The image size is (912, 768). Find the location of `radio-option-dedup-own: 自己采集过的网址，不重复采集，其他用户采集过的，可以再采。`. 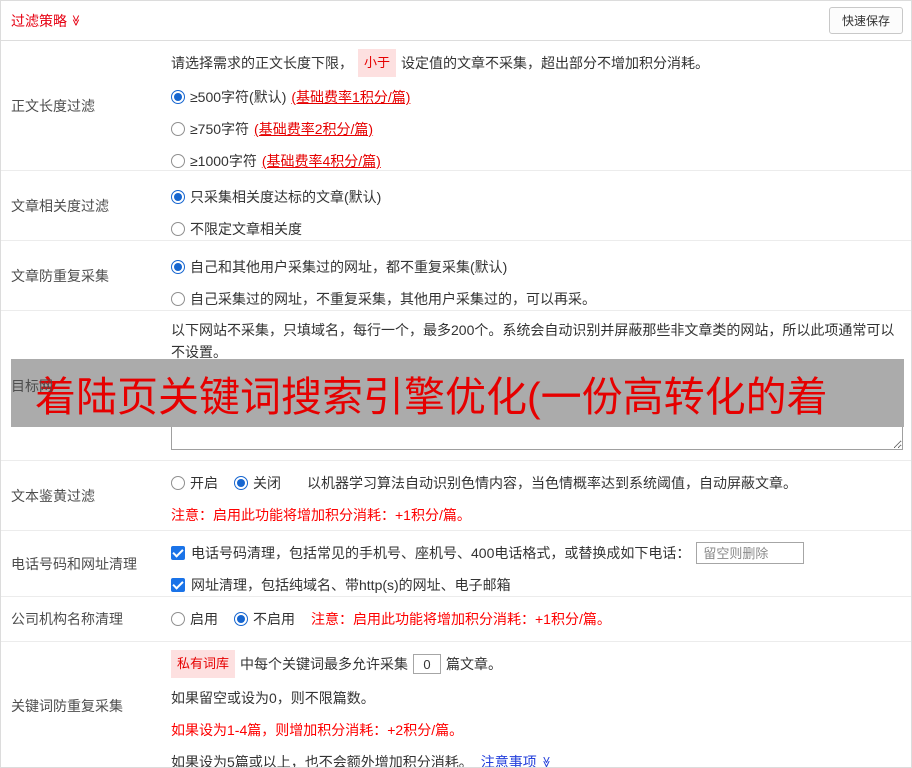

radio-option-dedup-own: 自己采集过的网址，不重复采集，其他用户采集过的，可以再采。 is located at coordinates (537, 299).